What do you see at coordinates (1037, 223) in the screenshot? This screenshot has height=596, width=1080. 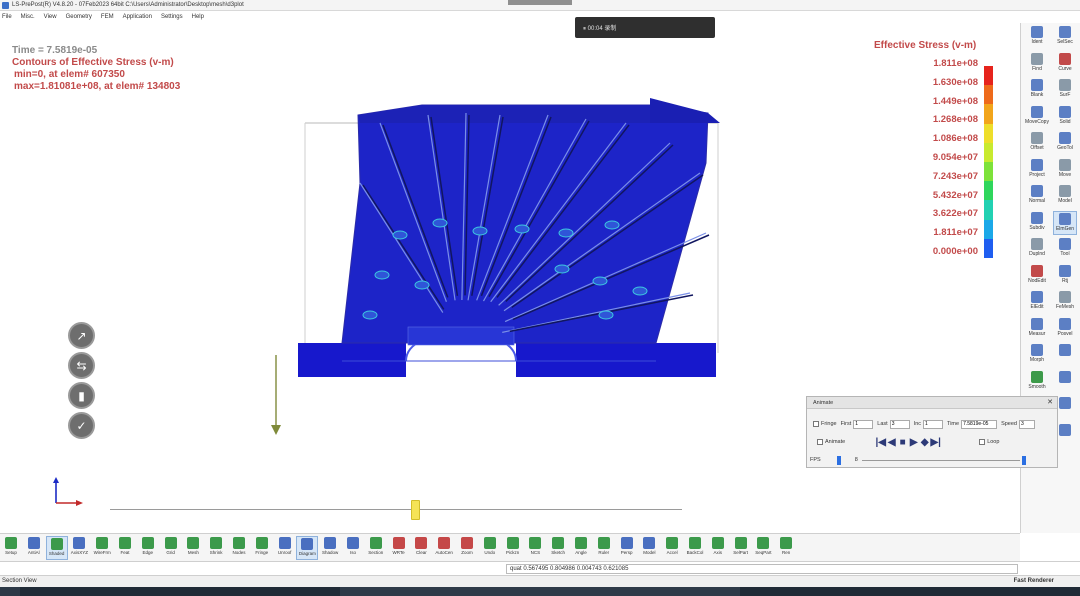 I see `palette-tool-subdiv: Subdiv` at bounding box center [1037, 223].